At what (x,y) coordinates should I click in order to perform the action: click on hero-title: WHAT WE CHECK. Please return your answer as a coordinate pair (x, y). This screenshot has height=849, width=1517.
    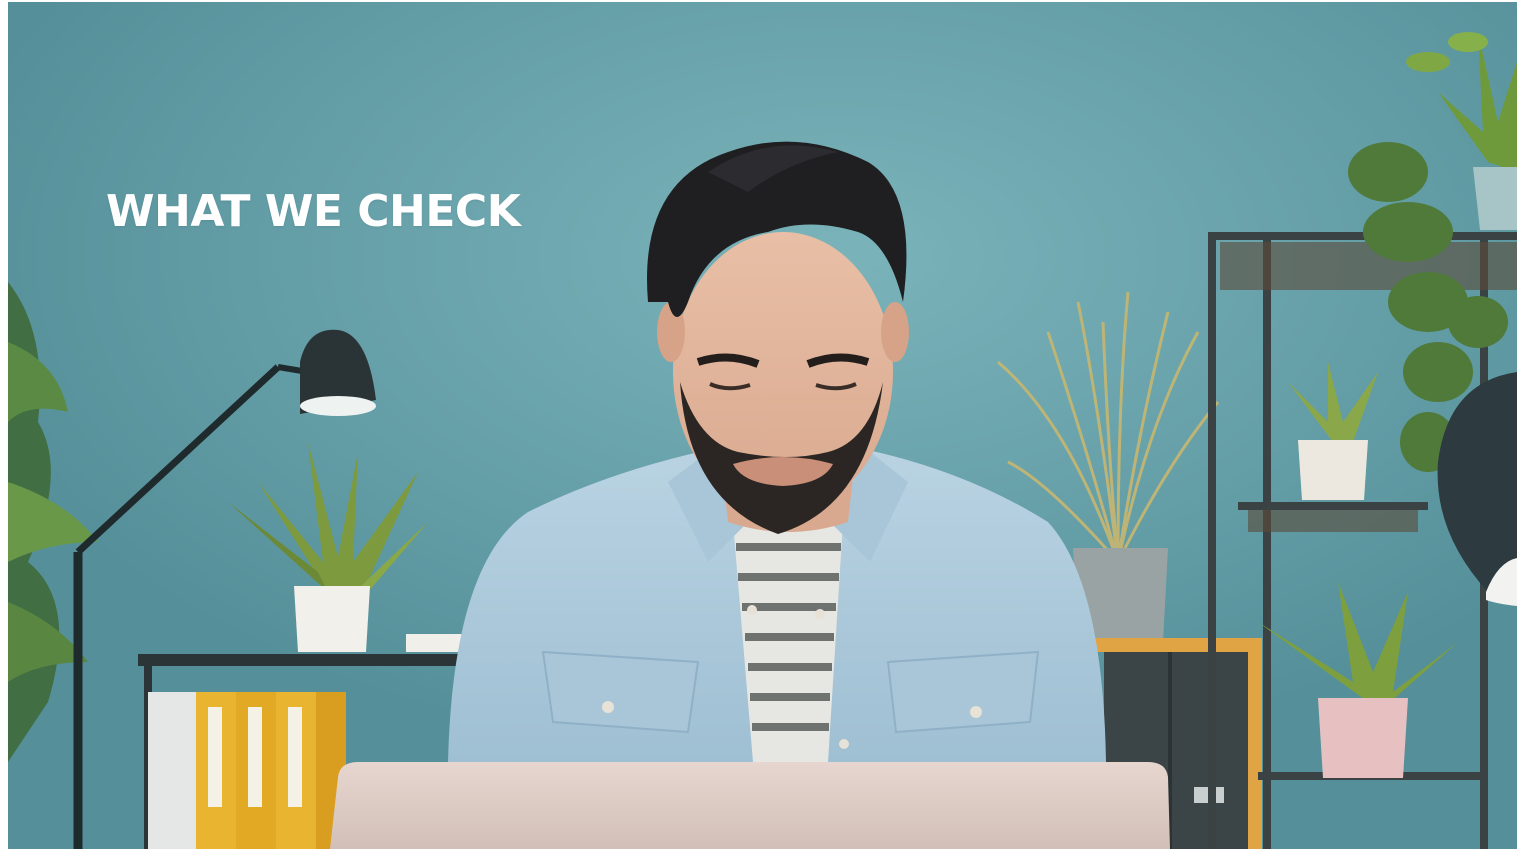
    Looking at the image, I should click on (313, 211).